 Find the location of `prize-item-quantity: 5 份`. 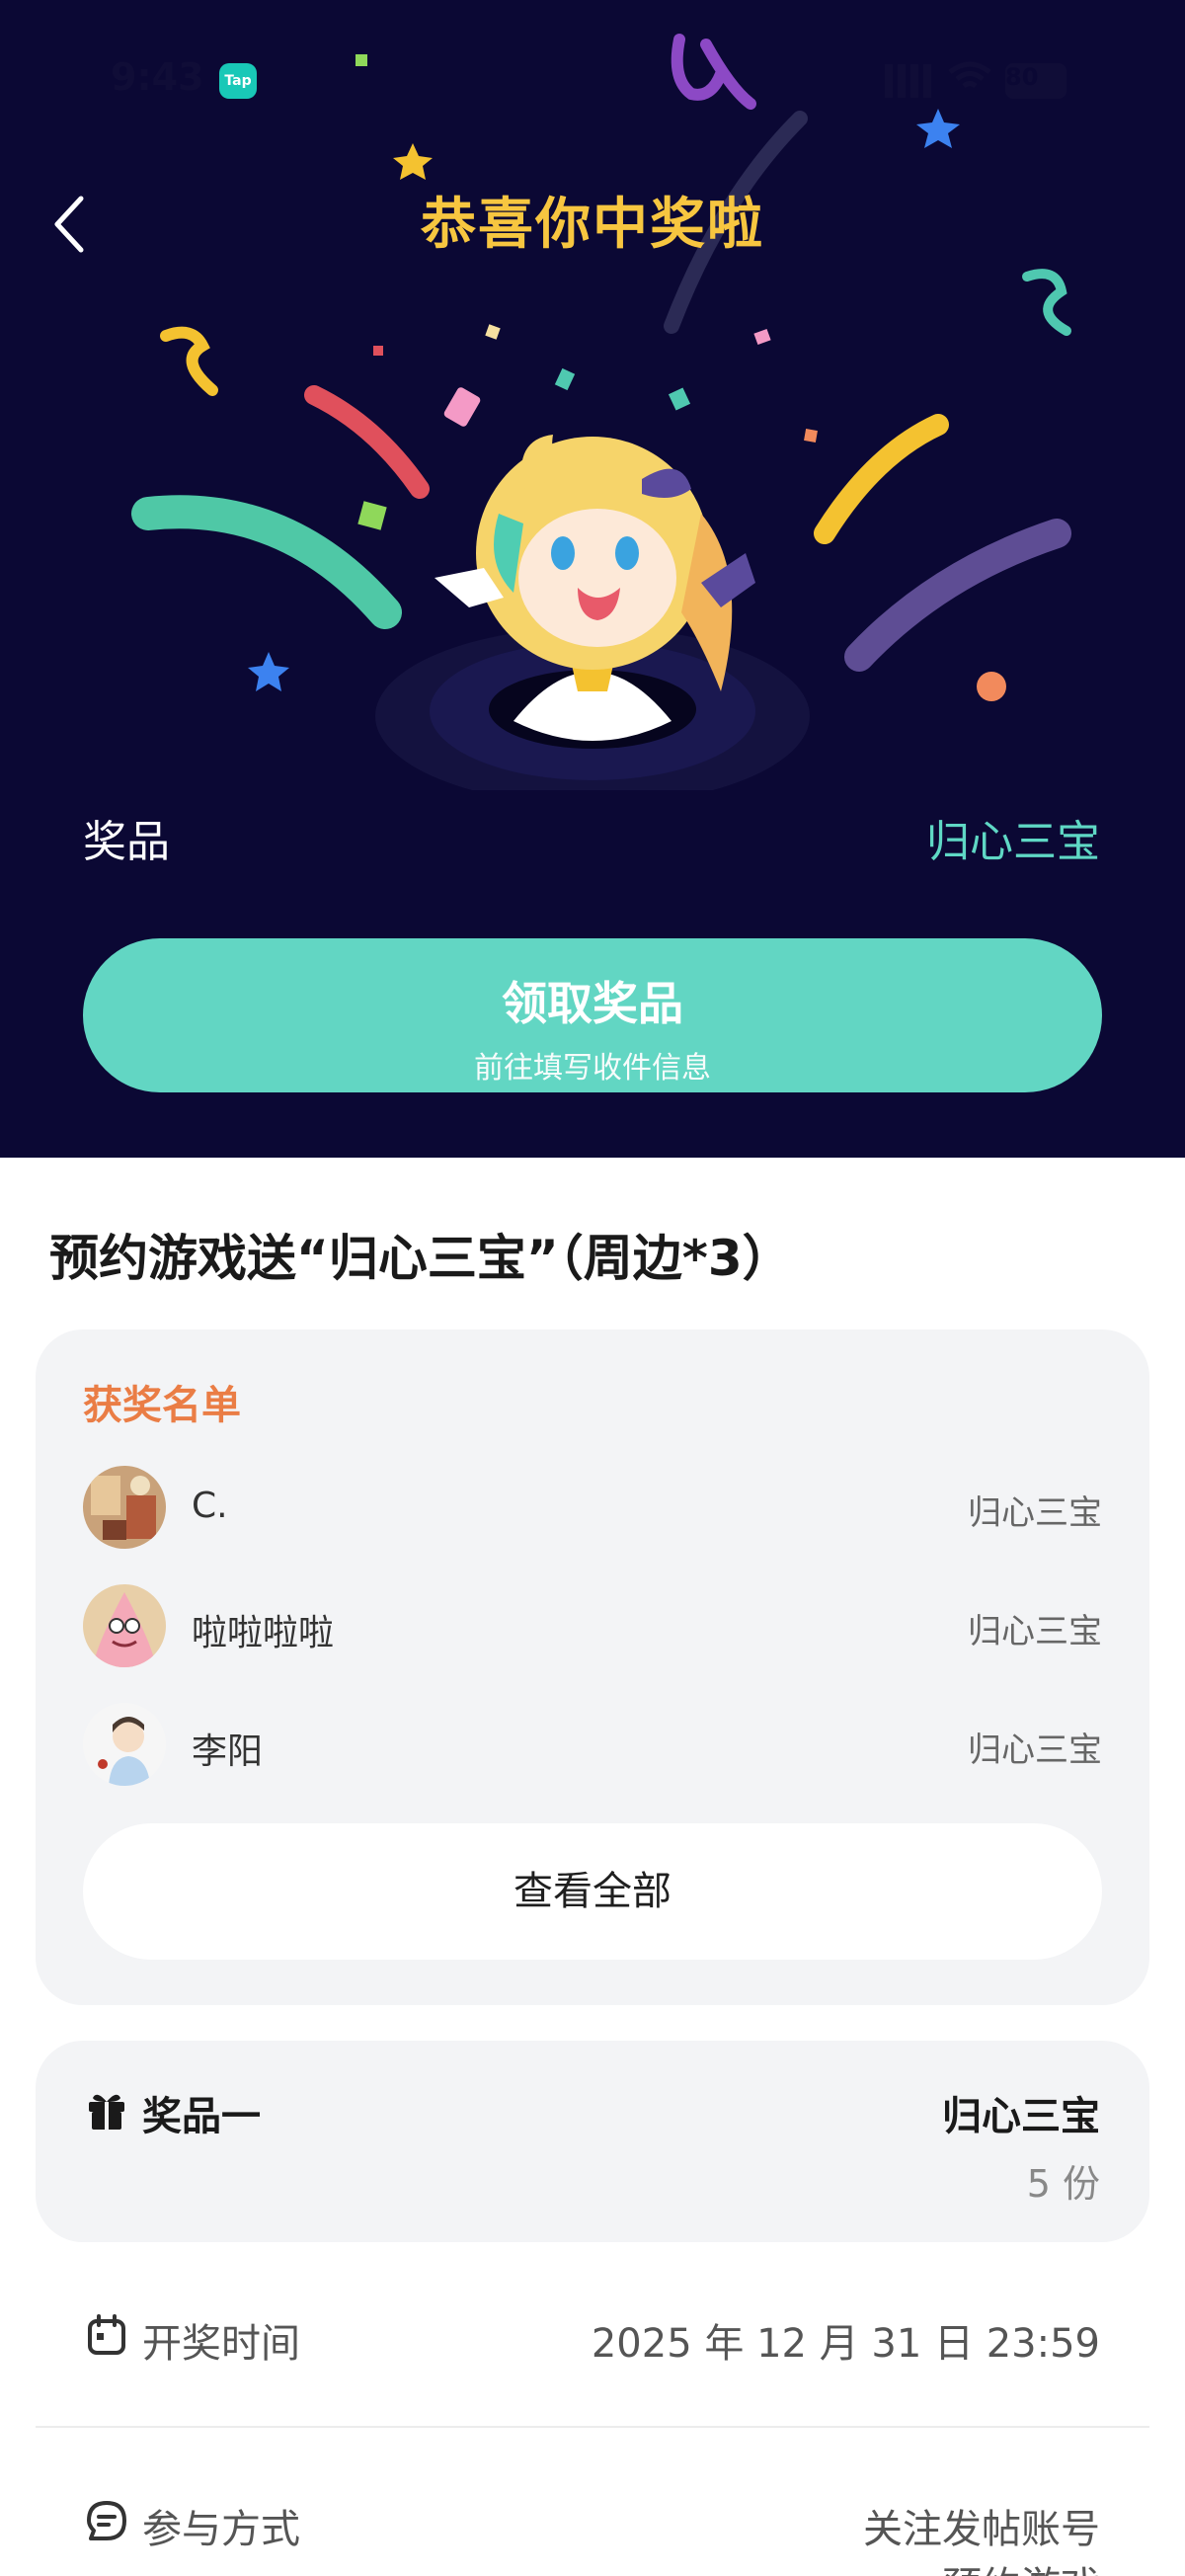

prize-item-quantity: 5 份 is located at coordinates (1063, 2184).